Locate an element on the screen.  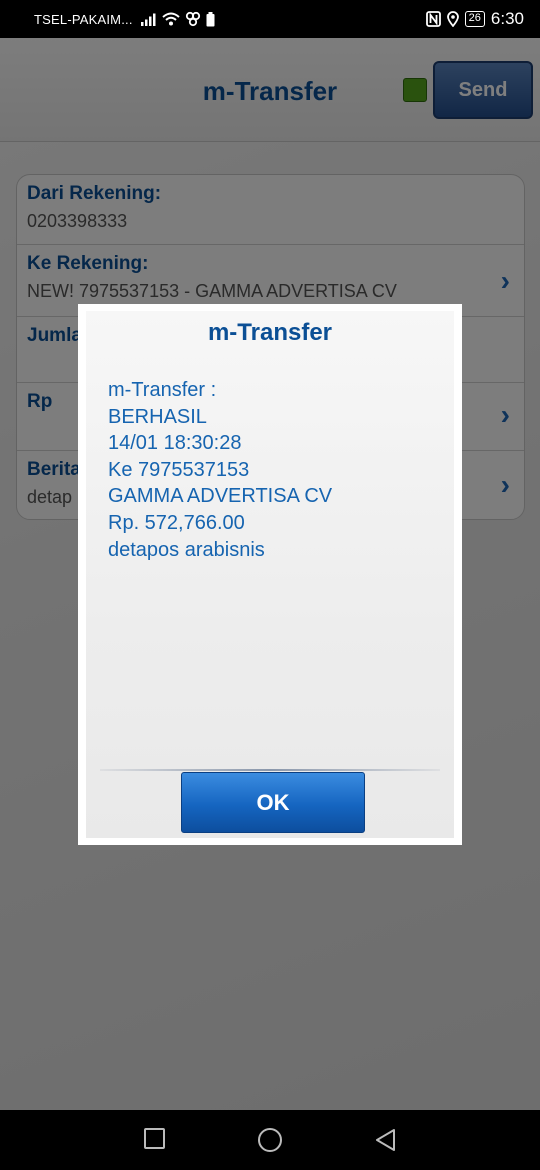
battery-level: 26 is located at coordinates (474, 19).